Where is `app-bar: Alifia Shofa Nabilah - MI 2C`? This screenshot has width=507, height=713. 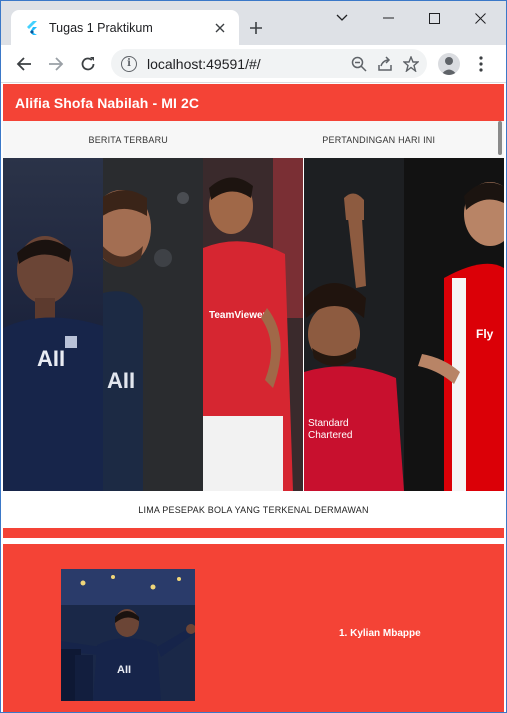
app-bar: Alifia Shofa Nabilah - MI 2C is located at coordinates (253, 102).